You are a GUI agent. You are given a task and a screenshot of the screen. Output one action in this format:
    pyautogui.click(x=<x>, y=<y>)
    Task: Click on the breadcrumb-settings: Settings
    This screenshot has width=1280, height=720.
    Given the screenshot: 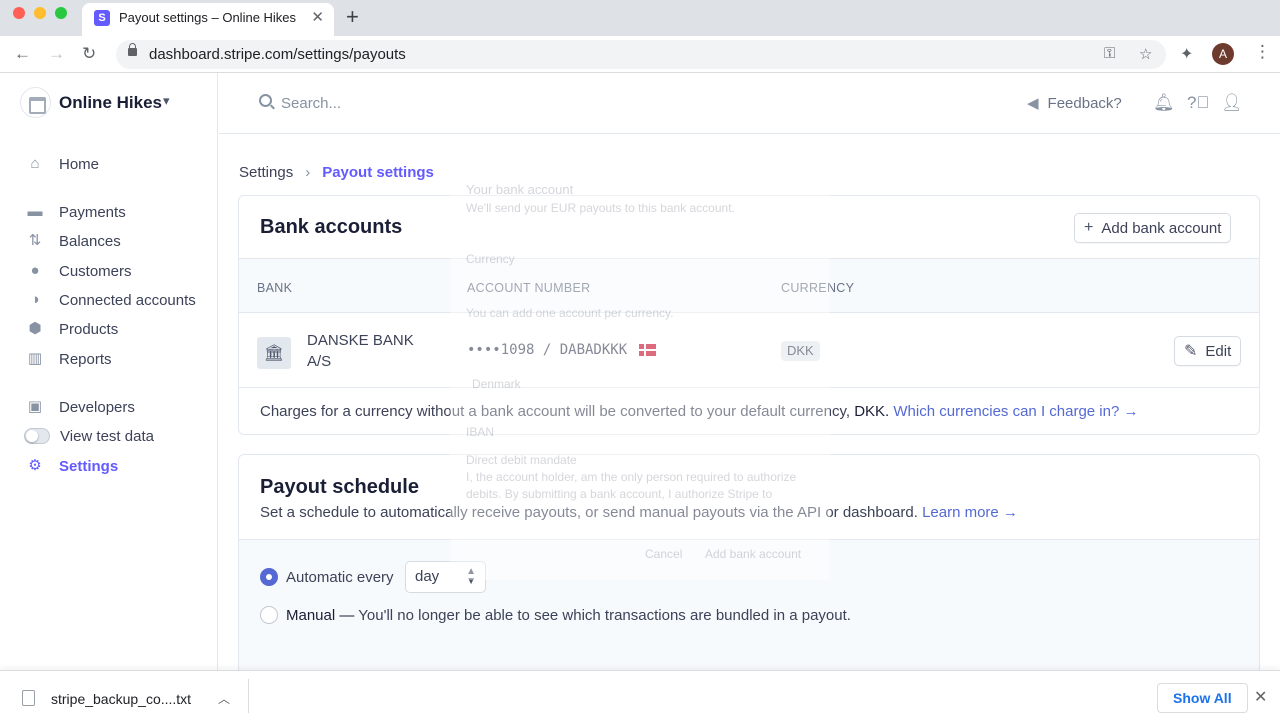 What is the action you would take?
    pyautogui.click(x=266, y=172)
    